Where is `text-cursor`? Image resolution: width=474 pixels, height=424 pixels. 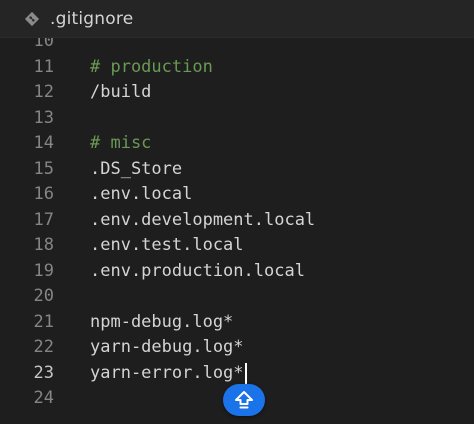 text-cursor is located at coordinates (245, 373).